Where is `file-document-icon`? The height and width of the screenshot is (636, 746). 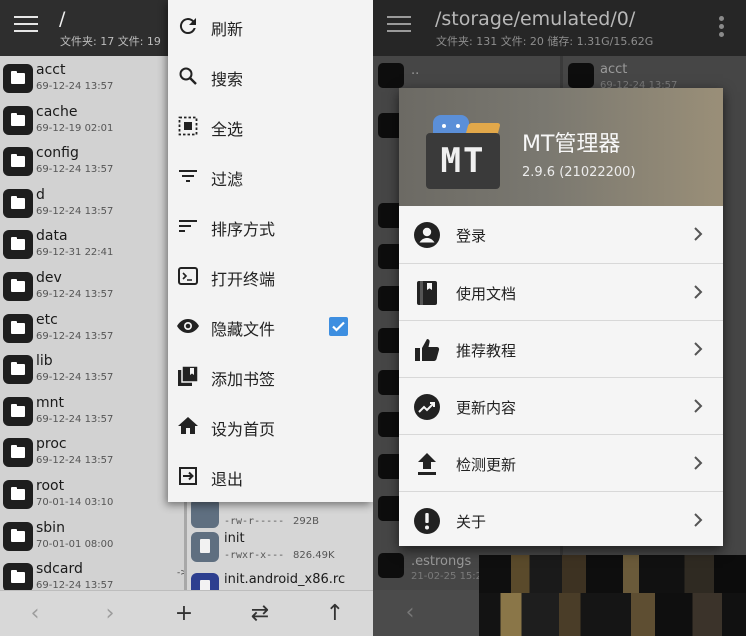
file-document-icon is located at coordinates (205, 547).